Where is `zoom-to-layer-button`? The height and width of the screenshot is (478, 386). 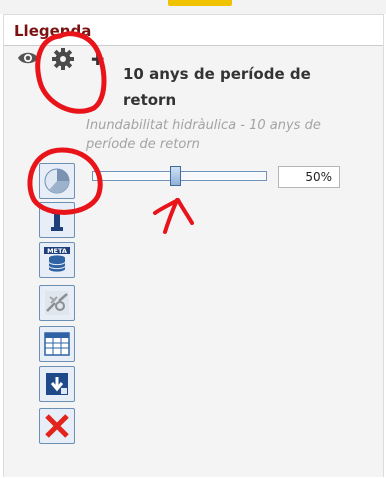 zoom-to-layer-button is located at coordinates (57, 303).